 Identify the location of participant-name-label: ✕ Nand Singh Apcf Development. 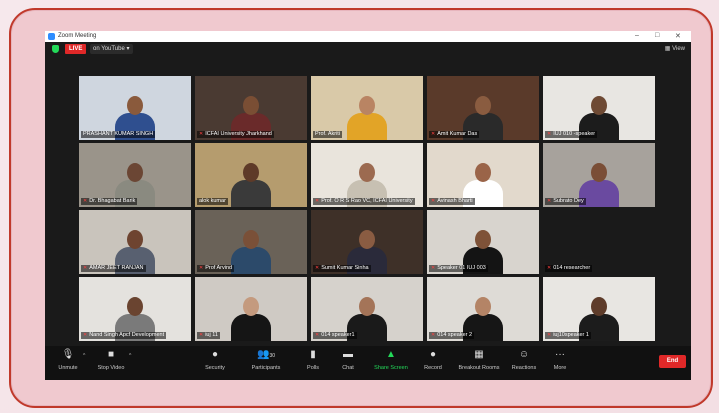
(124, 335).